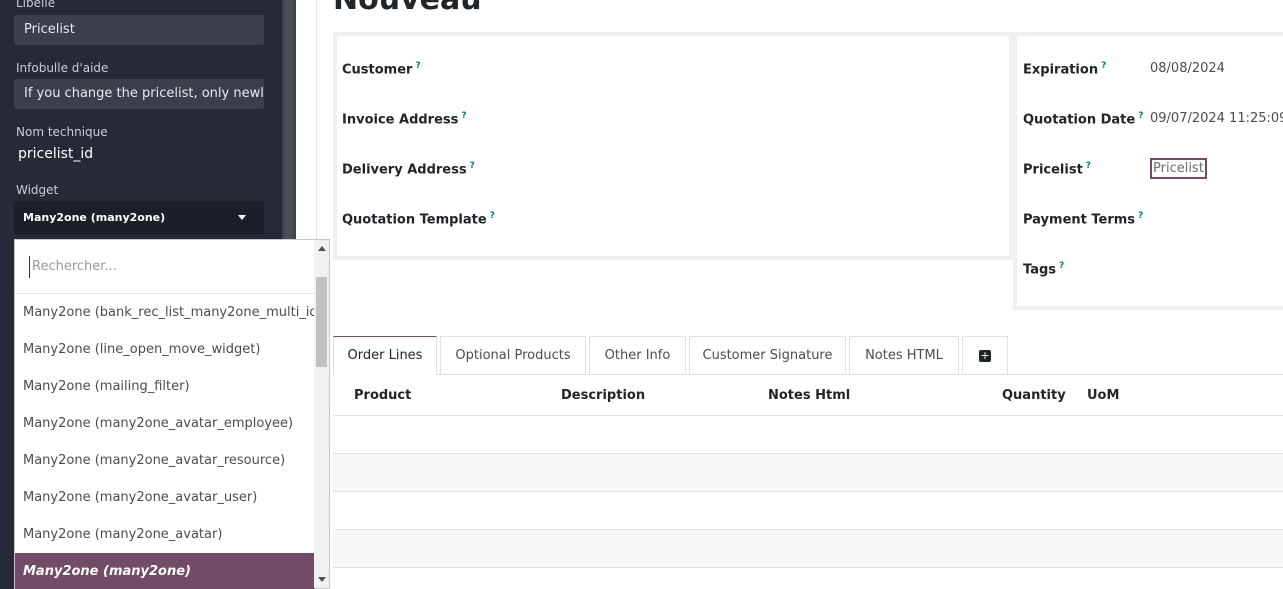 This screenshot has width=1283, height=589. What do you see at coordinates (165, 349) in the screenshot?
I see `dropdown-option: Many2one (line_open_move_widget)` at bounding box center [165, 349].